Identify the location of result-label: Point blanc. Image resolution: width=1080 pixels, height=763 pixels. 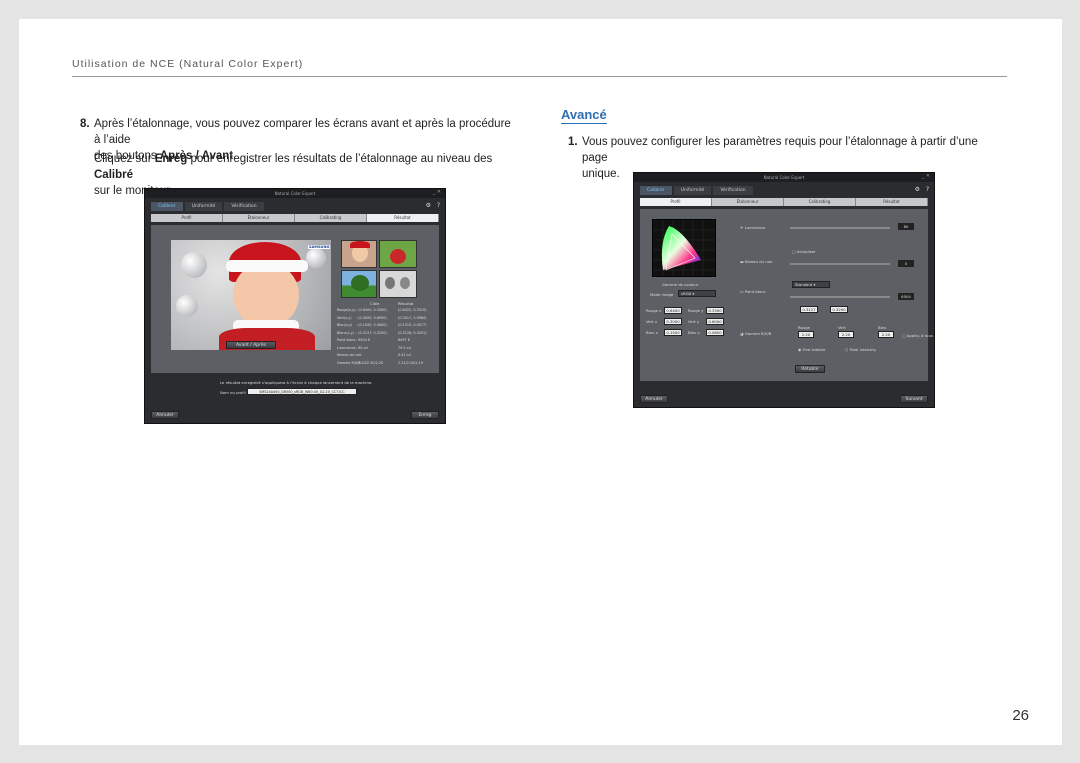
(346, 340).